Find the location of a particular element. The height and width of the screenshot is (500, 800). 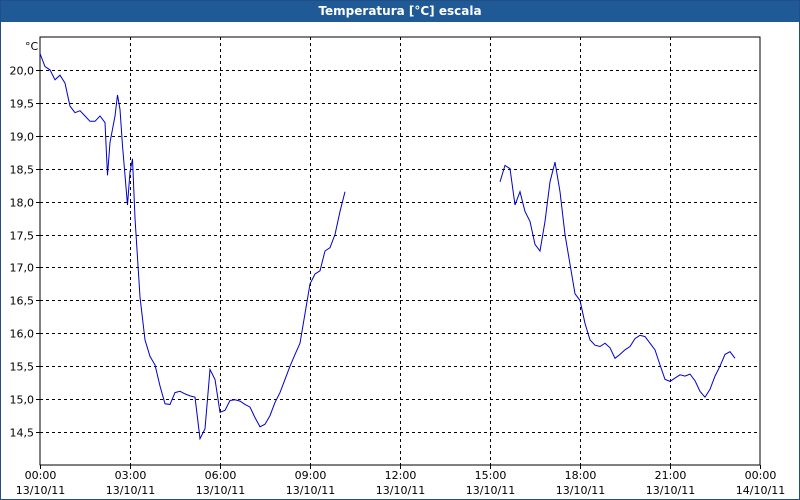

x-tick-time-label: 09:00 is located at coordinates (311, 475).